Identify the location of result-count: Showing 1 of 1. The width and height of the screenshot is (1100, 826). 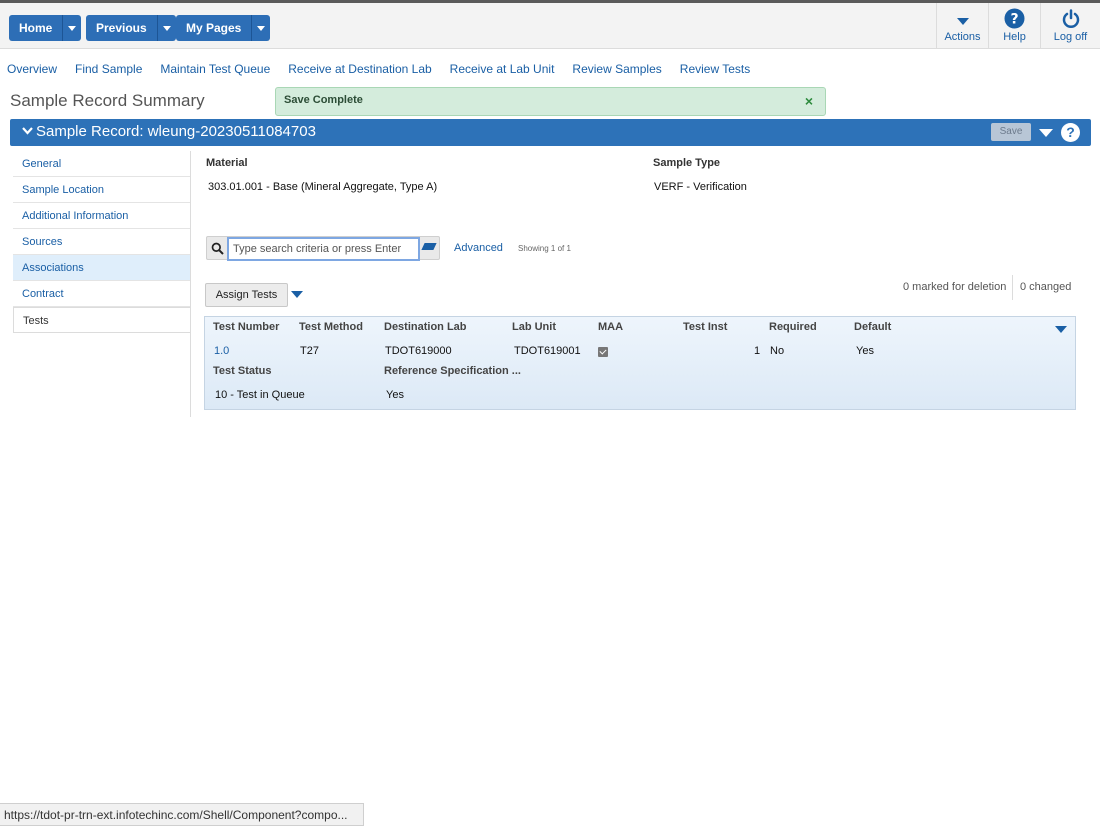
(544, 248).